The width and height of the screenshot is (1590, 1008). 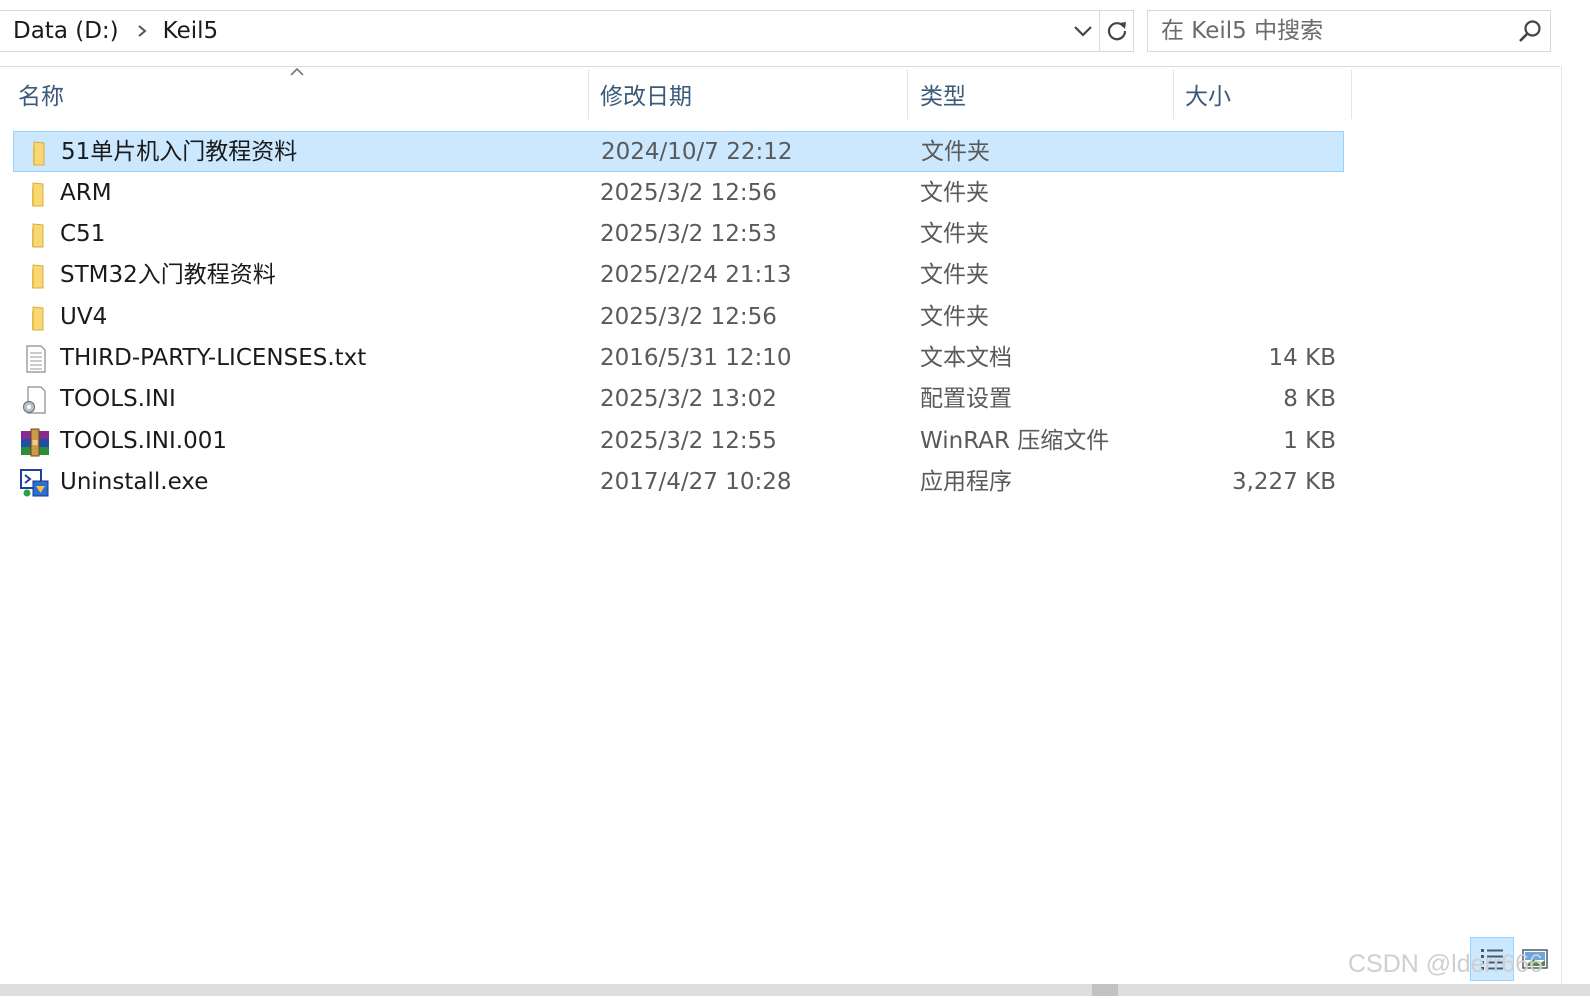 I want to click on file-name: TOOLS.INI.001, so click(x=143, y=441).